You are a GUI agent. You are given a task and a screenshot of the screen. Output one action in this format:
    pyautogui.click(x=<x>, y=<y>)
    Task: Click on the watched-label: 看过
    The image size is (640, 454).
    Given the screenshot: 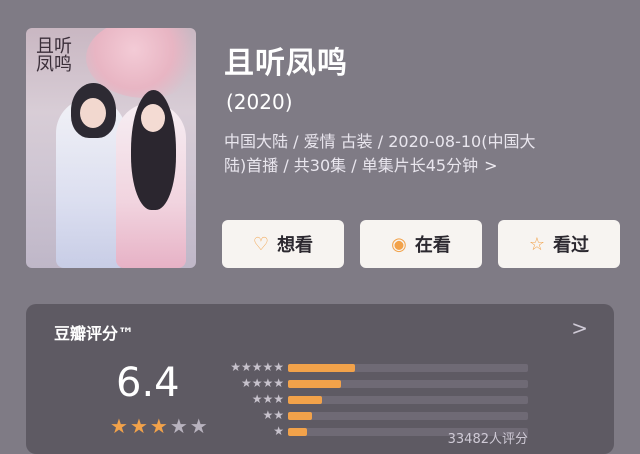 What is the action you would take?
    pyautogui.click(x=571, y=245)
    